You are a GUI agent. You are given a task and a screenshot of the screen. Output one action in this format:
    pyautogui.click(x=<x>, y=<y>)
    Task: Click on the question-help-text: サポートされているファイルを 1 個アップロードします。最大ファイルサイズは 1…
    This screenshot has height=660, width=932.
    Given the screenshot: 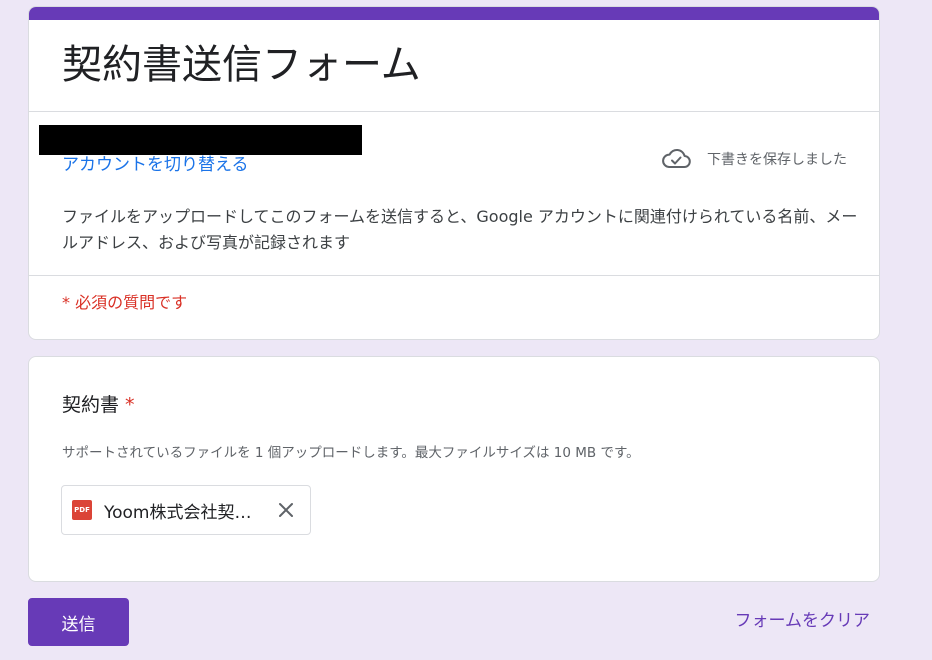 What is the action you would take?
    pyautogui.click(x=351, y=453)
    